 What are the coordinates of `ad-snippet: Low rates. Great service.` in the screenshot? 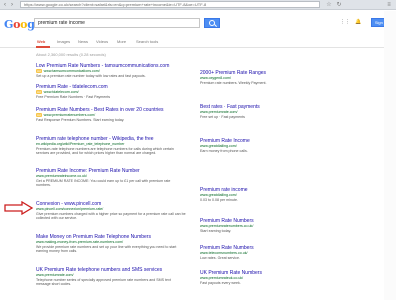 It's located at (220, 257).